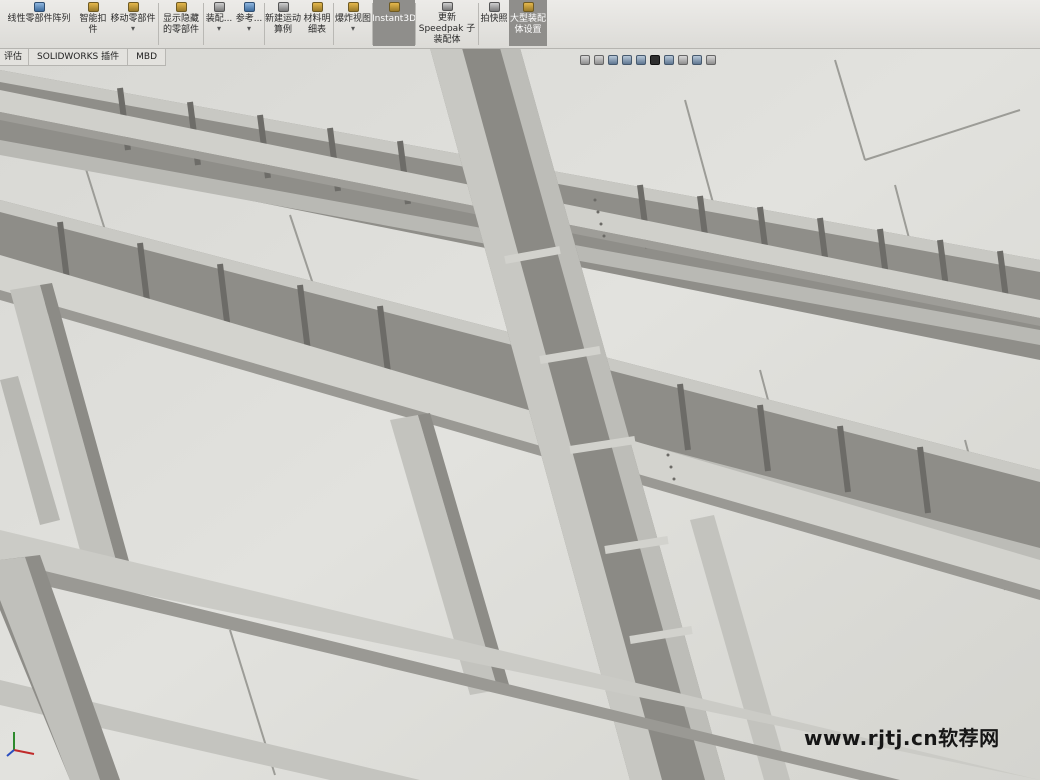  Describe the element at coordinates (15, 57) in the screenshot. I see `tab-evaluate: 评估` at that location.